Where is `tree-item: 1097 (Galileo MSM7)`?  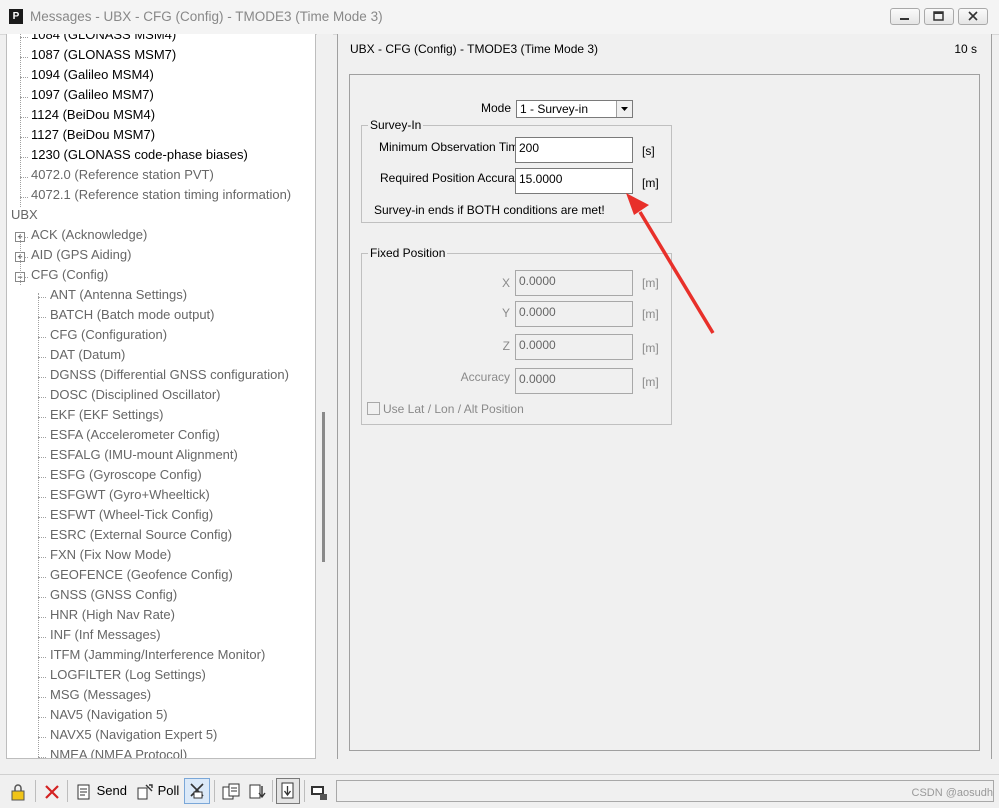 tree-item: 1097 (Galileo MSM7) is located at coordinates (92, 94).